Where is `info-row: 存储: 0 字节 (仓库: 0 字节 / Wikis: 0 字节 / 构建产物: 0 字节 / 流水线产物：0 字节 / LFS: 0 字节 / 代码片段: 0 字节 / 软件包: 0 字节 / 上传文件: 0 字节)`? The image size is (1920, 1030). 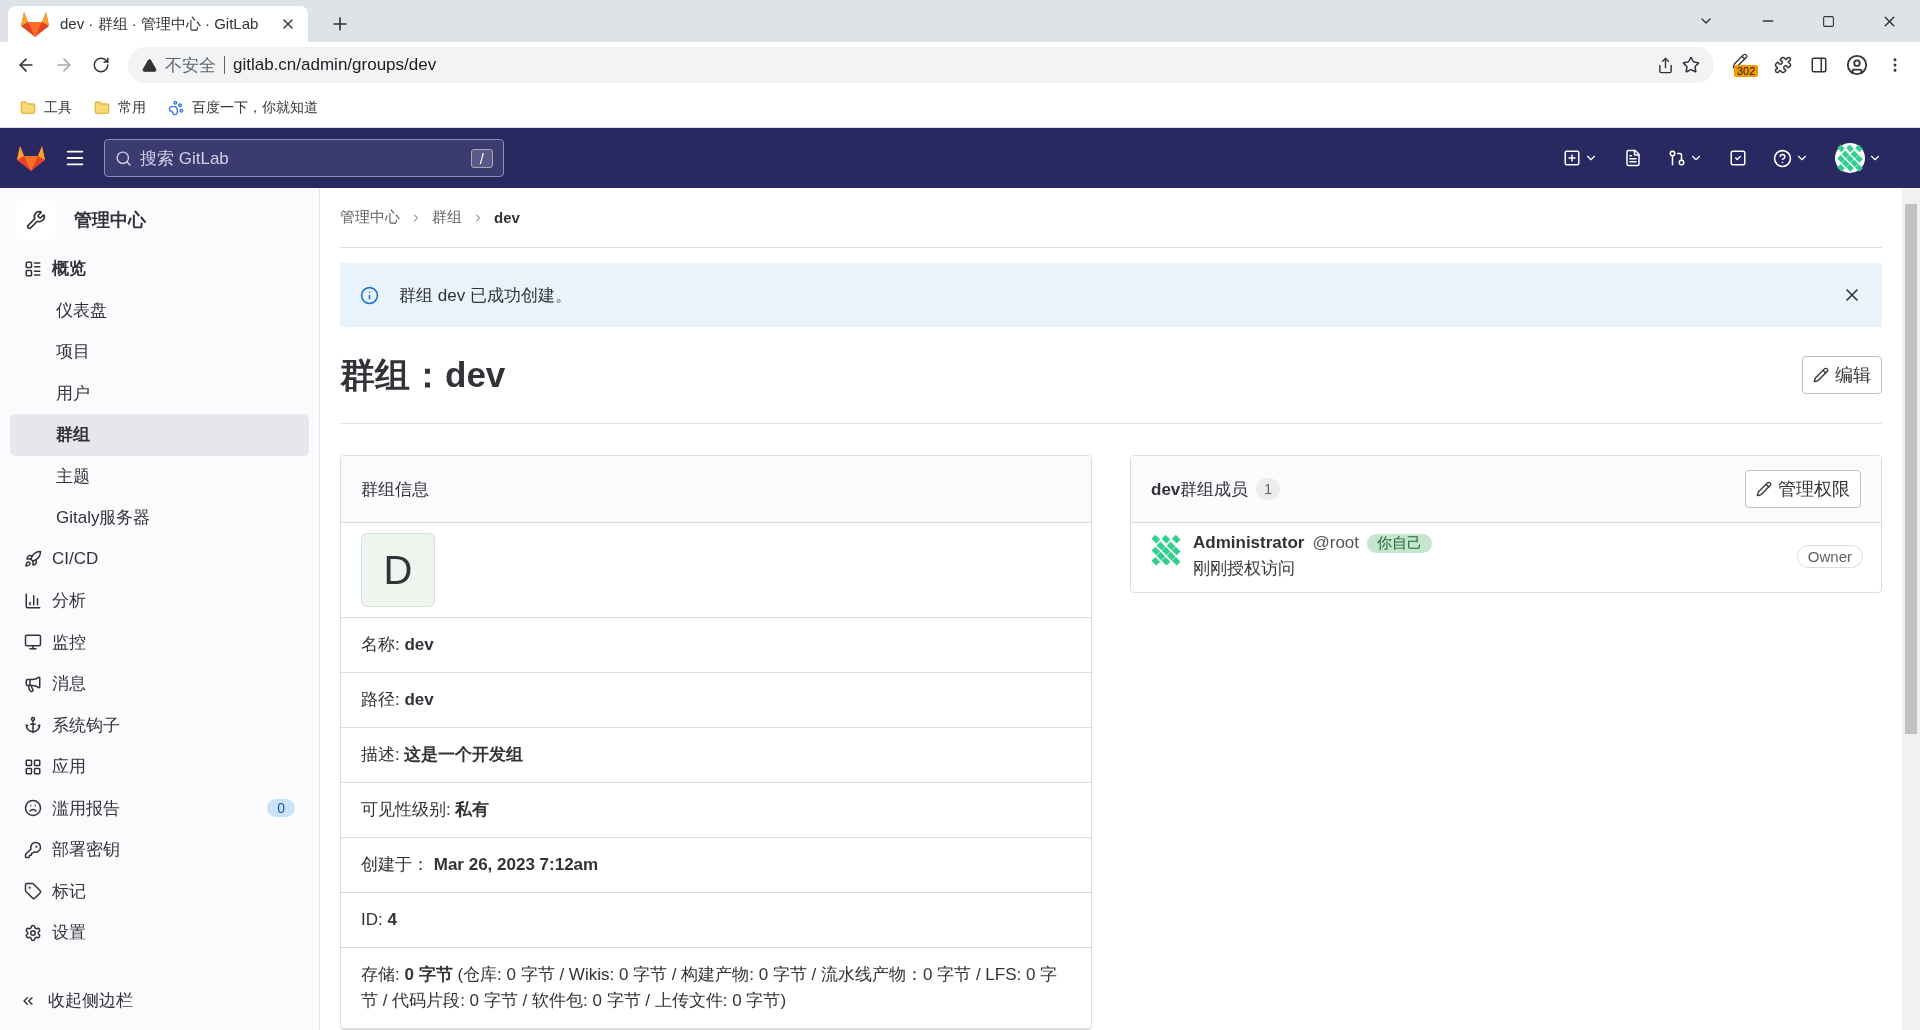 info-row: 存储: 0 字节 (仓库: 0 字节 / Wikis: 0 字节 / 构建产物: 0 字节 / 流水线产物：0 字节 / LFS: 0 字节 / 代码片段: 0 字节 / 软件包: 0 字节 / 上传文件: 0 字节) is located at coordinates (716, 988).